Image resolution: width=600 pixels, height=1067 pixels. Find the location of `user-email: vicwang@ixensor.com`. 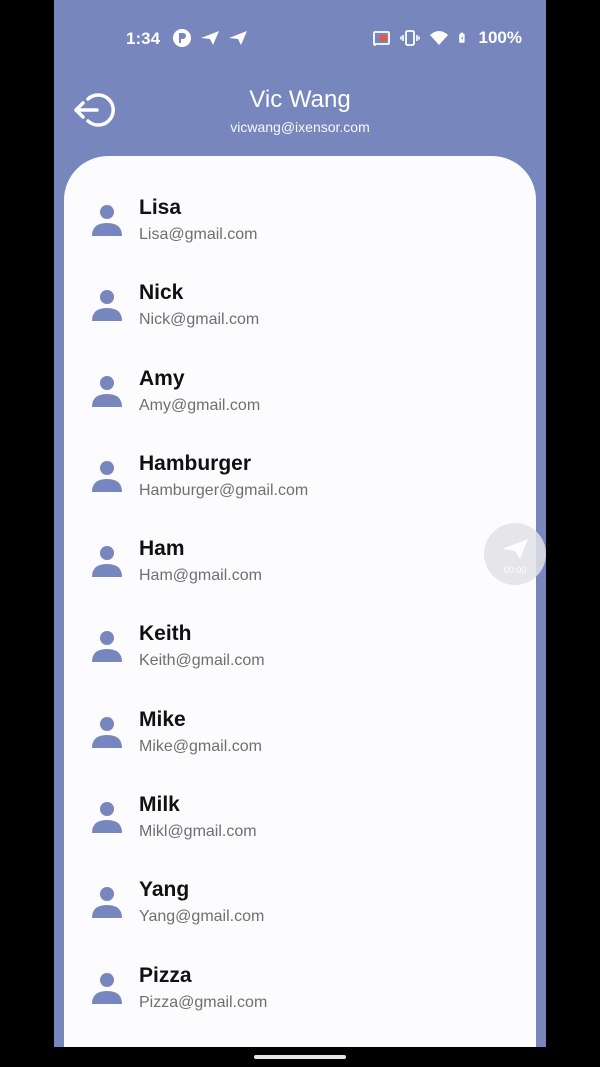

user-email: vicwang@ixensor.com is located at coordinates (300, 127).